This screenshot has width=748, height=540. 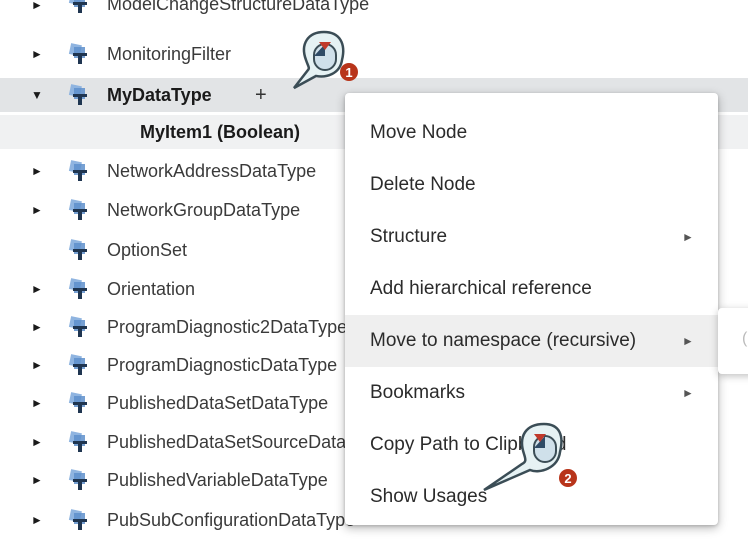 What do you see at coordinates (733, 341) in the screenshot?
I see `namespace-submenu: (` at bounding box center [733, 341].